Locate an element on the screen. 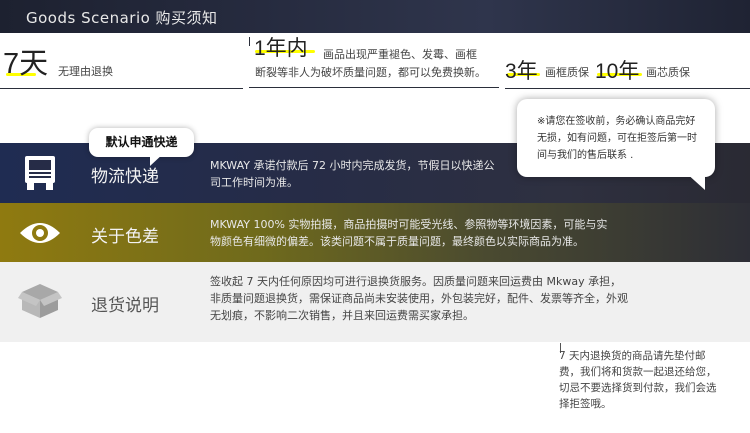  guarantee-7day-big: 7天 is located at coordinates (26, 64).